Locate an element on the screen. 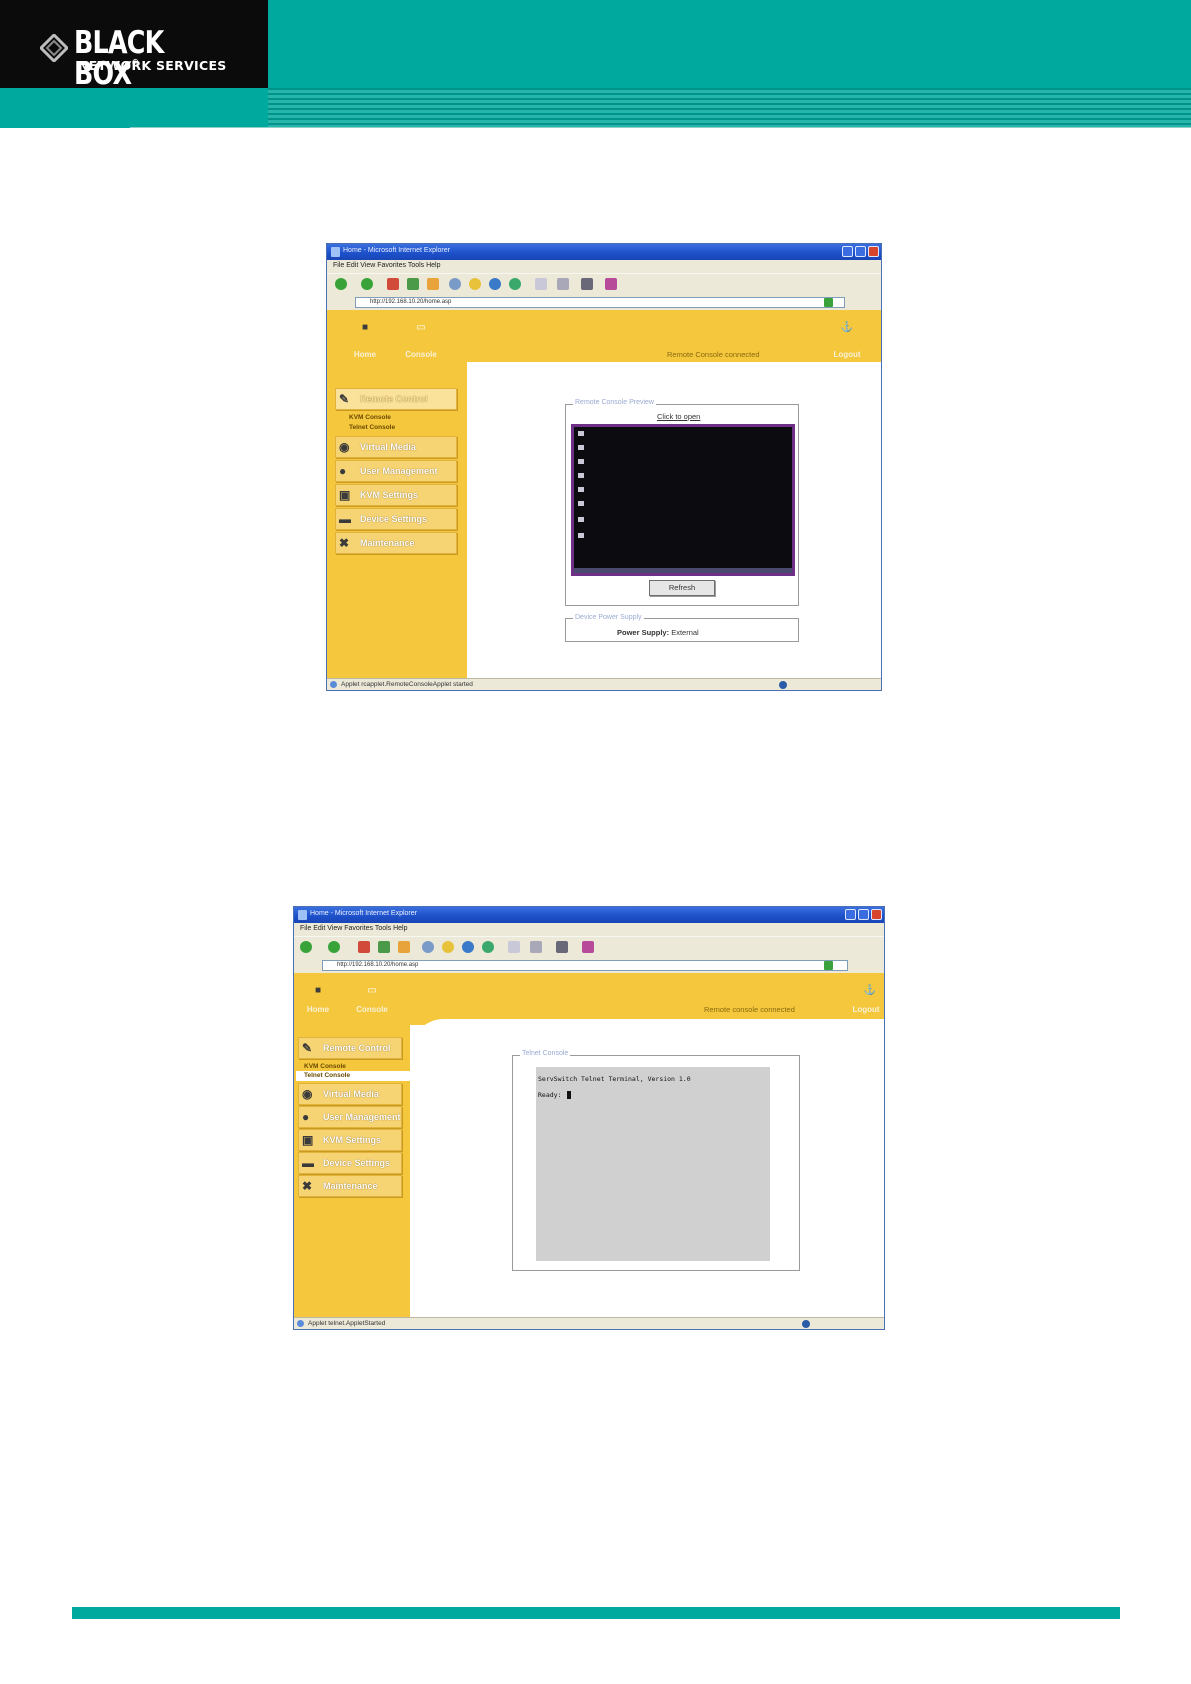  refresh-button: Refresh is located at coordinates (682, 588).